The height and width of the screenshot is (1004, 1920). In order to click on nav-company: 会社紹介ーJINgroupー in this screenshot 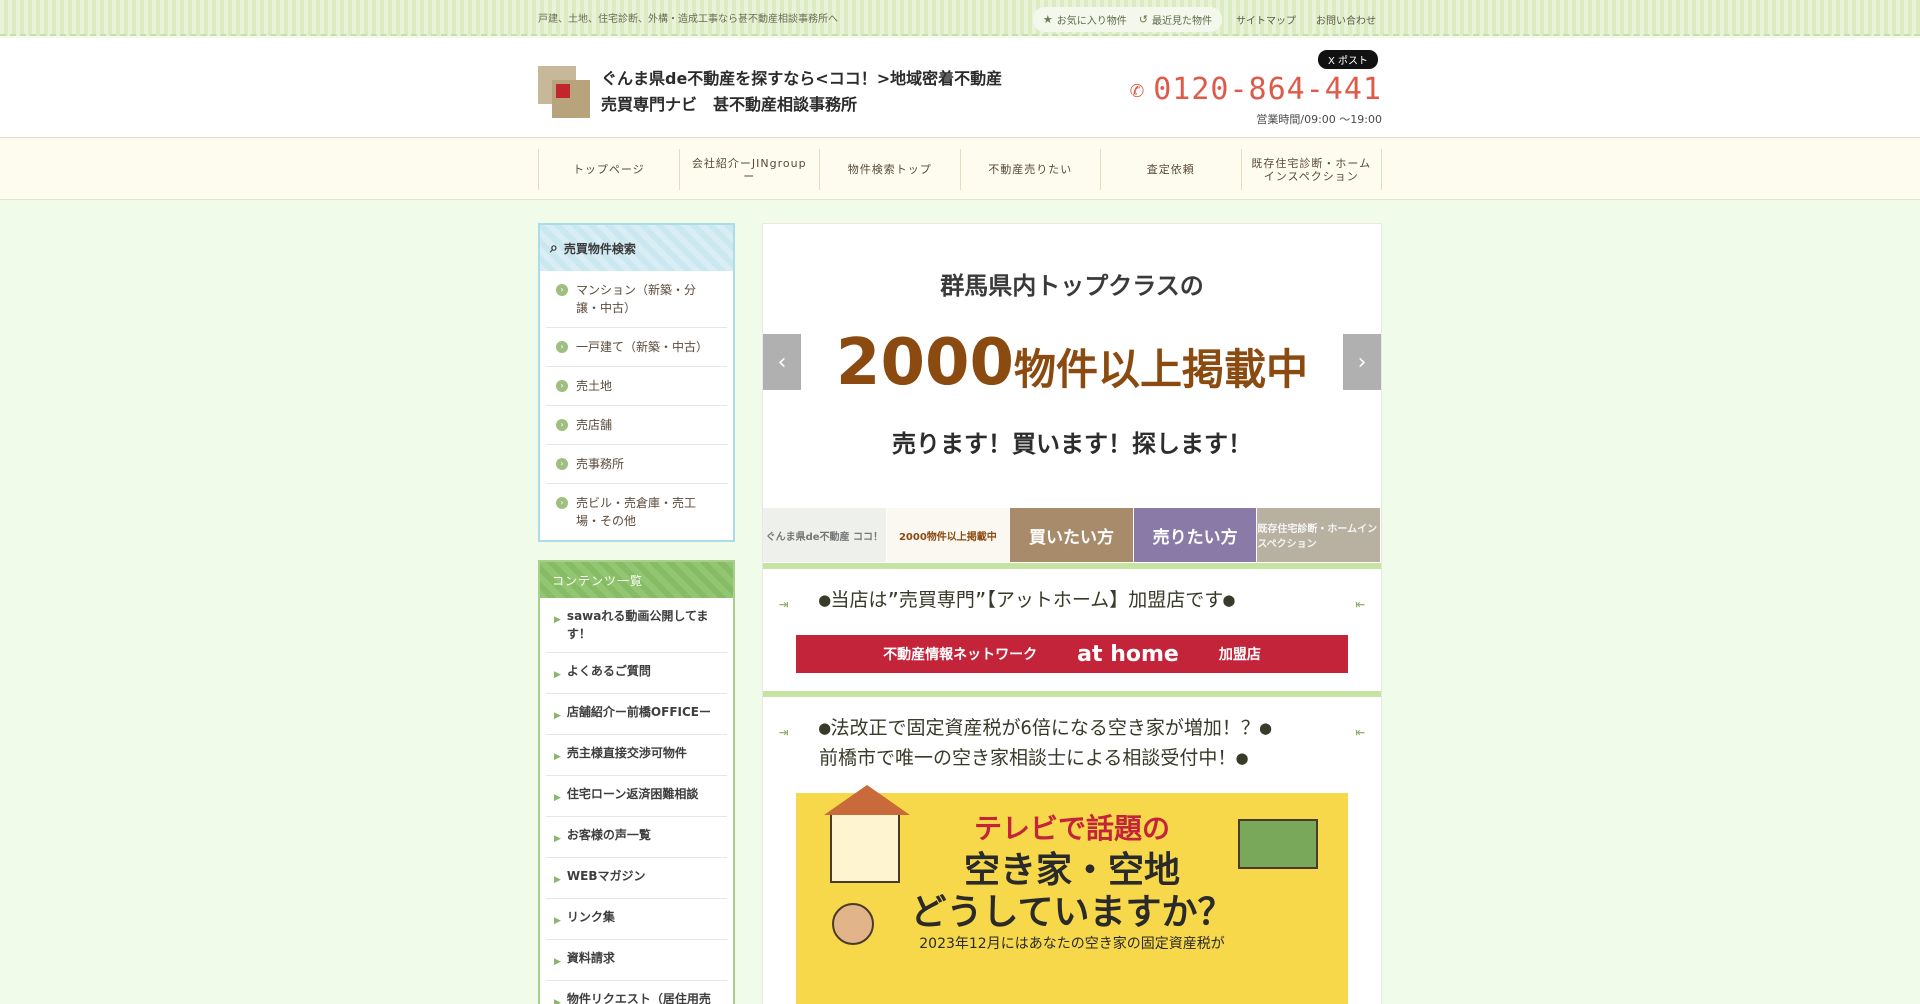, I will do `click(749, 169)`.